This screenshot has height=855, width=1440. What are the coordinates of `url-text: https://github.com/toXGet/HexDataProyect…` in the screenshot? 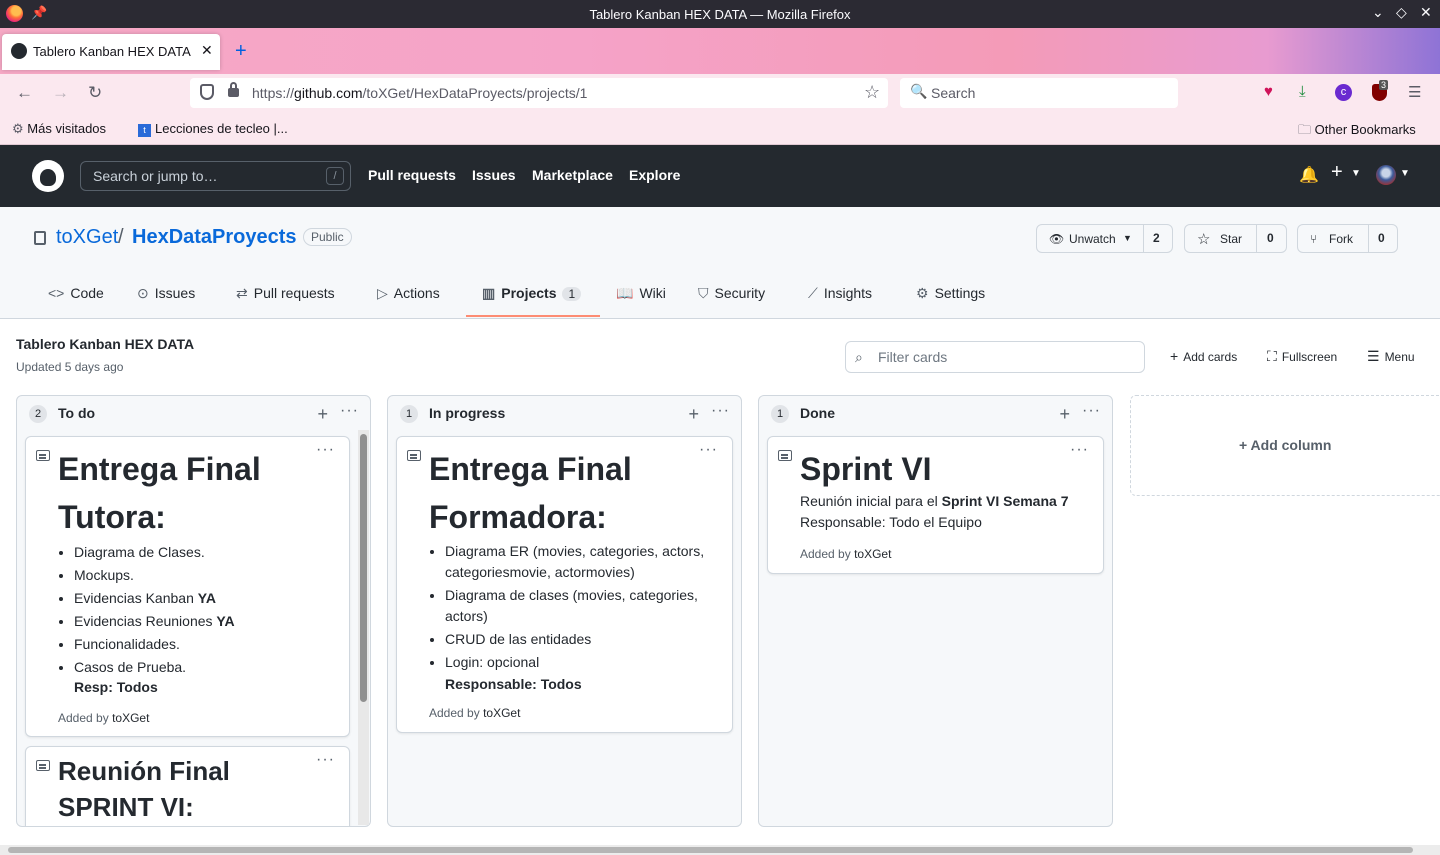 It's located at (419, 93).